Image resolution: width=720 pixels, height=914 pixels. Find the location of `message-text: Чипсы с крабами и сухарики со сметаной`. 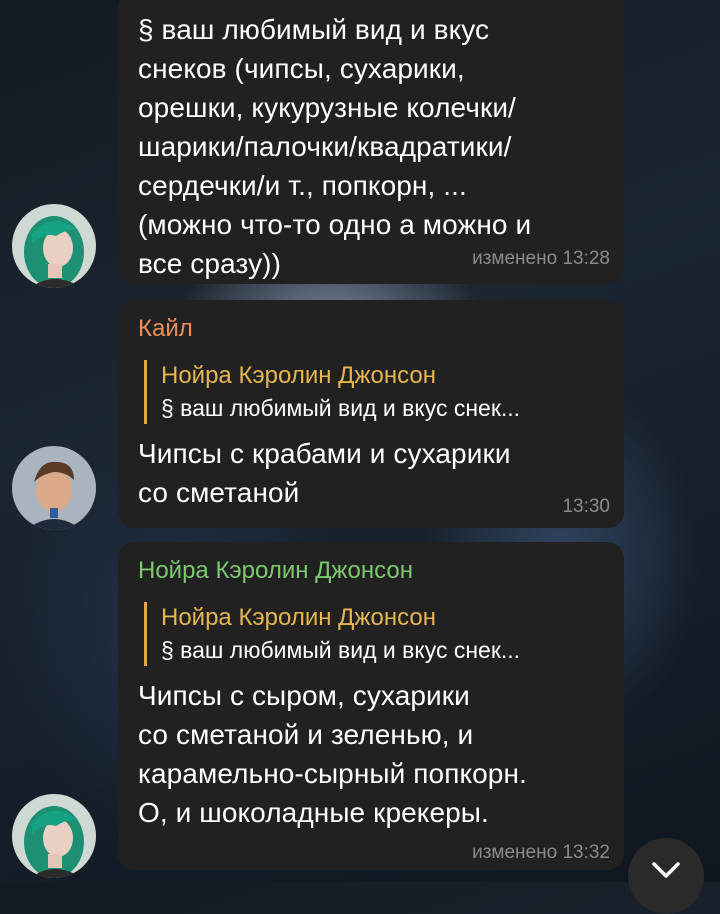

message-text: Чипсы с крабами и сухарики со сметаной is located at coordinates (324, 473).